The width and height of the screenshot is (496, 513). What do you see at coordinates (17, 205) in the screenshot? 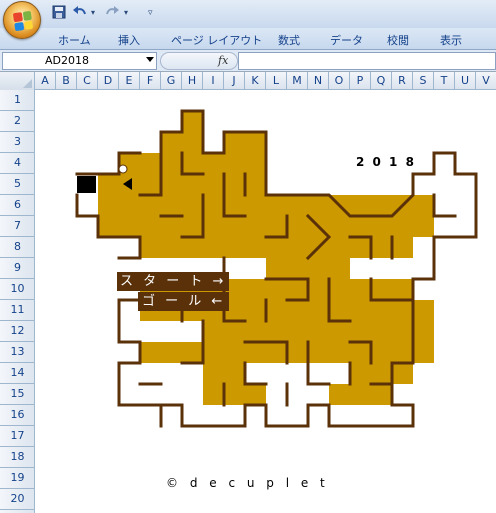
I see `row-header-6: 6` at bounding box center [17, 205].